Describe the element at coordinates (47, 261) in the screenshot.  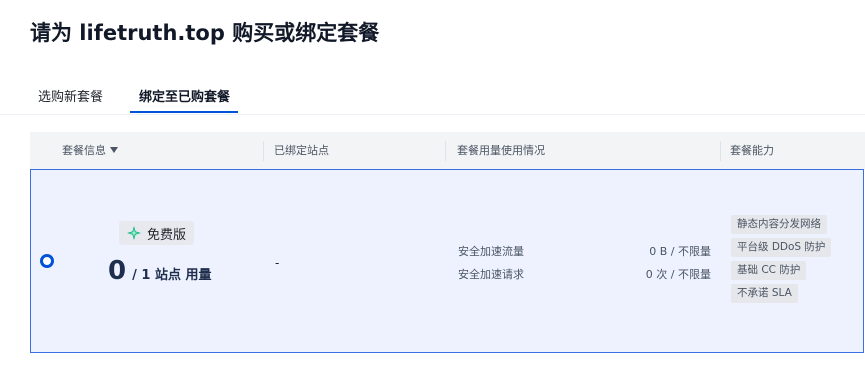
I see `radio-selected-icon` at that location.